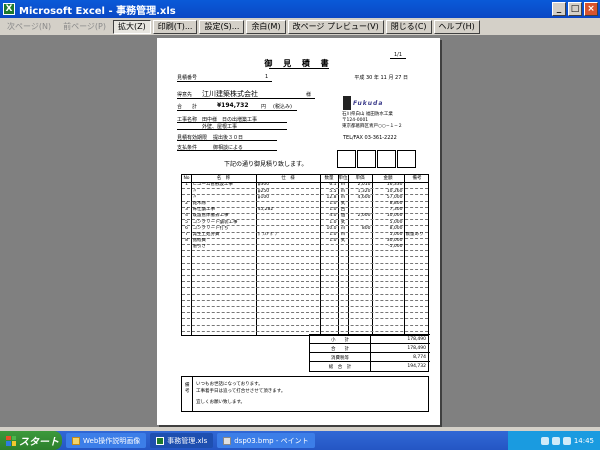 Image resolution: width=600 pixels, height=450 pixels. Describe the element at coordinates (199, 247) in the screenshot. I see `table-cell: 値引き` at that location.